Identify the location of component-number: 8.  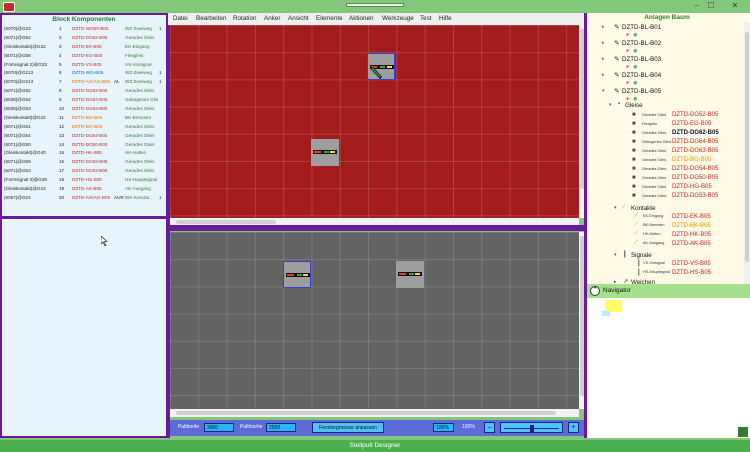
(60, 91).